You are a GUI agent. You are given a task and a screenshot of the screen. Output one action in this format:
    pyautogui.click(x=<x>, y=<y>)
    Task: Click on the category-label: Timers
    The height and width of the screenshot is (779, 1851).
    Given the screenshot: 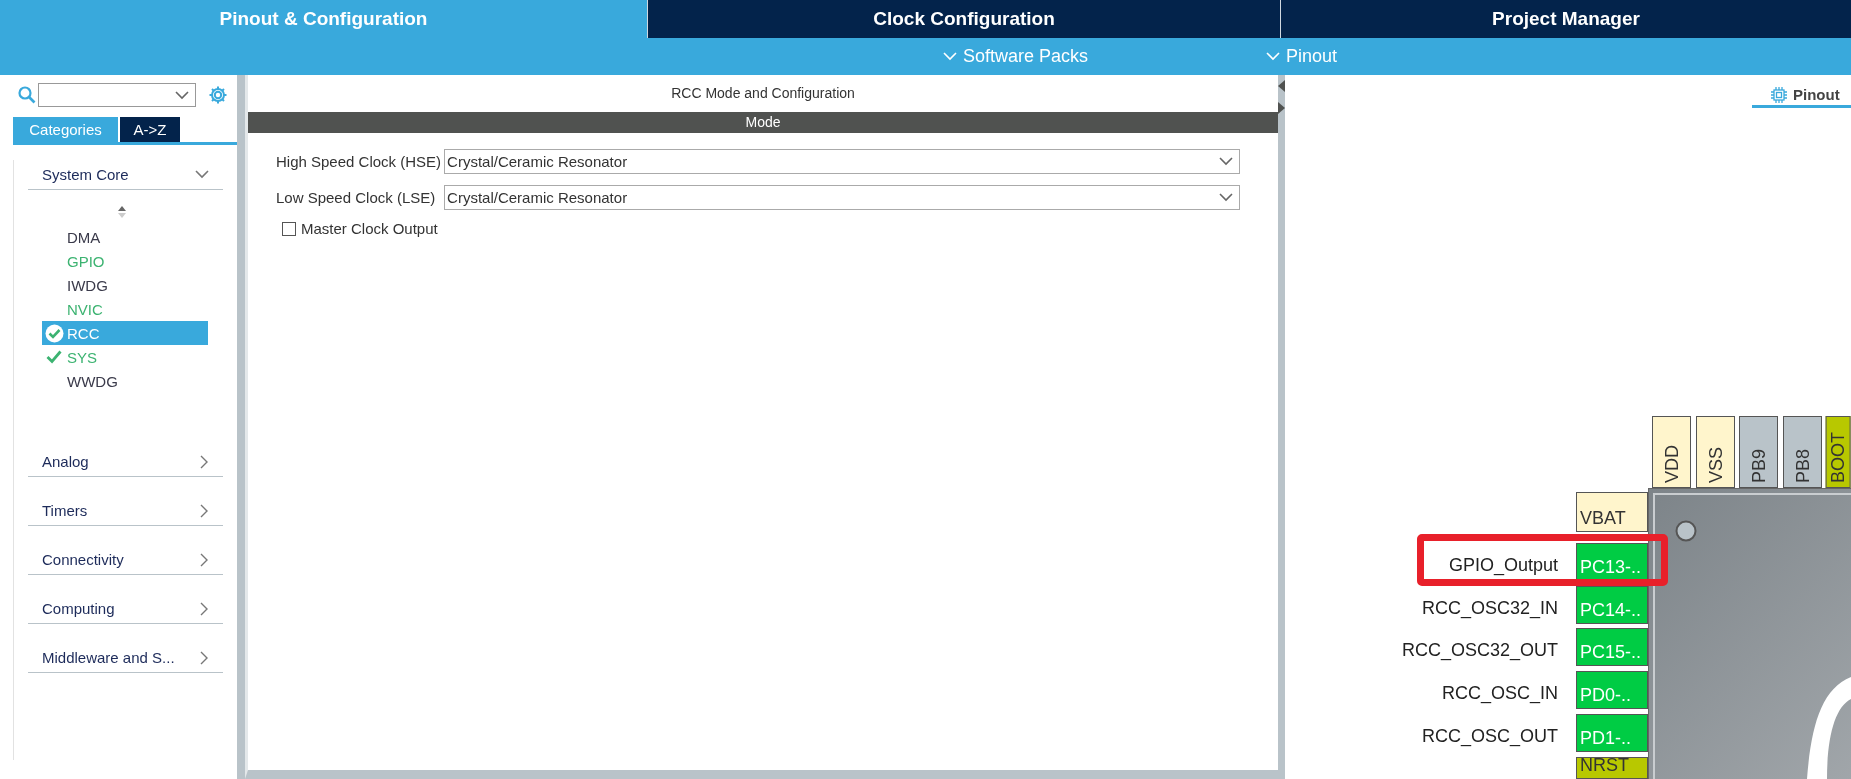 What is the action you would take?
    pyautogui.click(x=65, y=510)
    